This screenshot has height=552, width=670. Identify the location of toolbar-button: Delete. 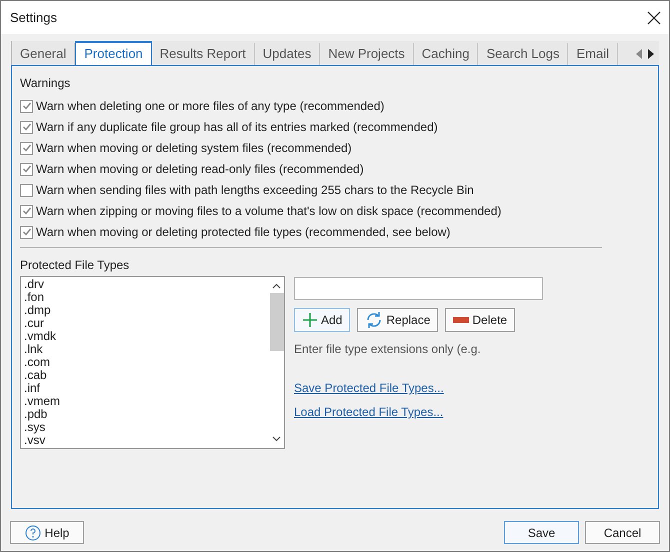
(480, 320).